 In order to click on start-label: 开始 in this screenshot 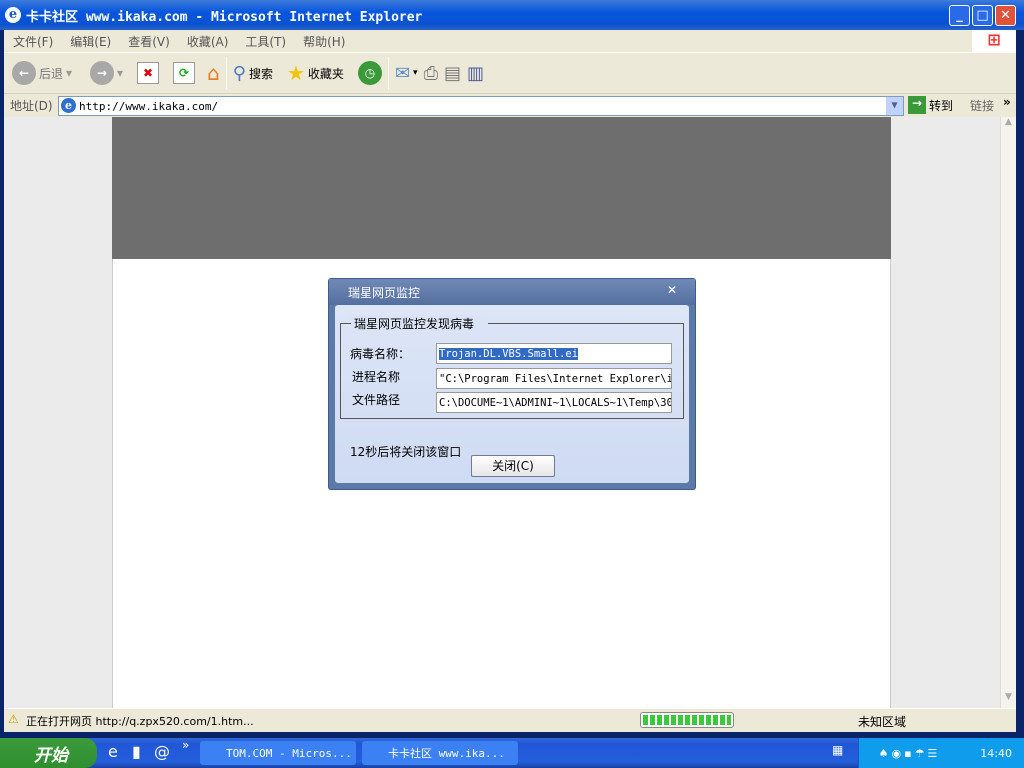, I will do `click(51, 755)`.